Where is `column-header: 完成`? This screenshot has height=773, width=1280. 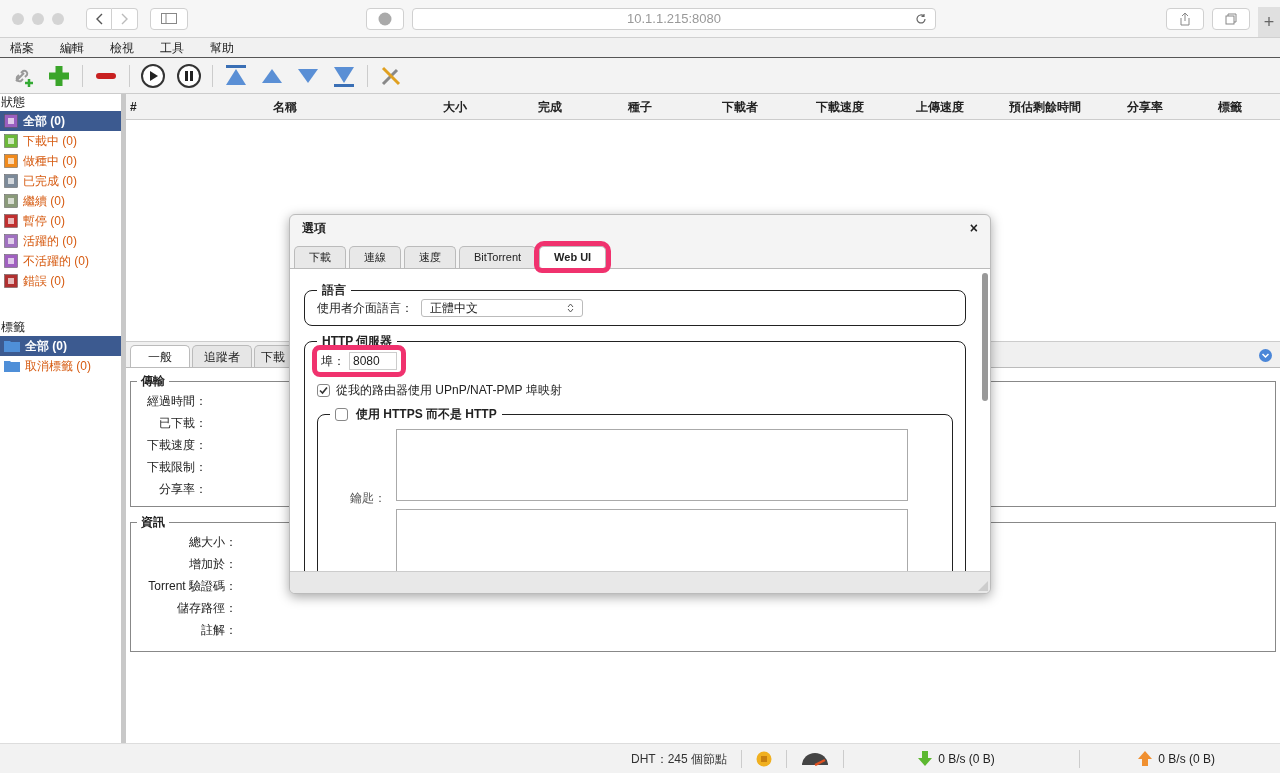 column-header: 完成 is located at coordinates (550, 106).